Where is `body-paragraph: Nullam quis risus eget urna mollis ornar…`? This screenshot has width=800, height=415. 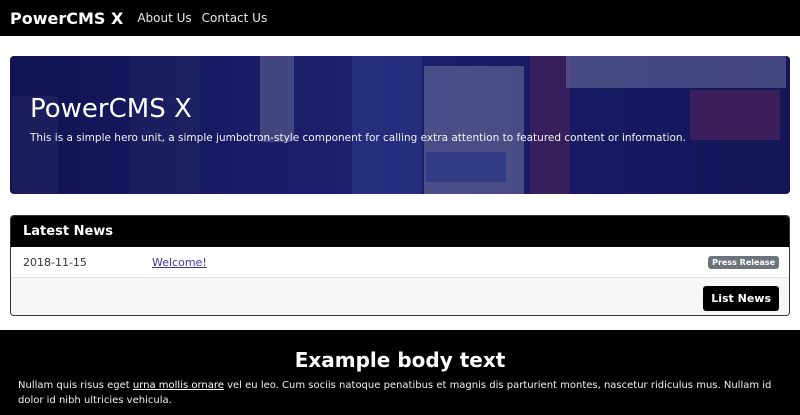
body-paragraph: Nullam quis risus eget urna mollis ornar… is located at coordinates (400, 393).